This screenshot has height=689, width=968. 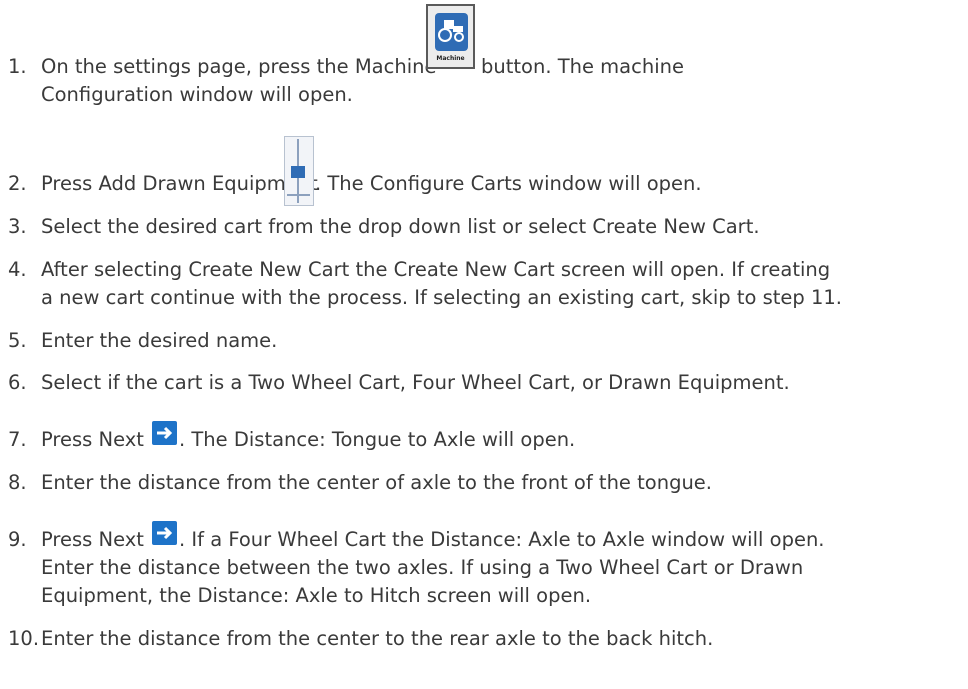 What do you see at coordinates (17, 482) in the screenshot?
I see `step-number: 8.` at bounding box center [17, 482].